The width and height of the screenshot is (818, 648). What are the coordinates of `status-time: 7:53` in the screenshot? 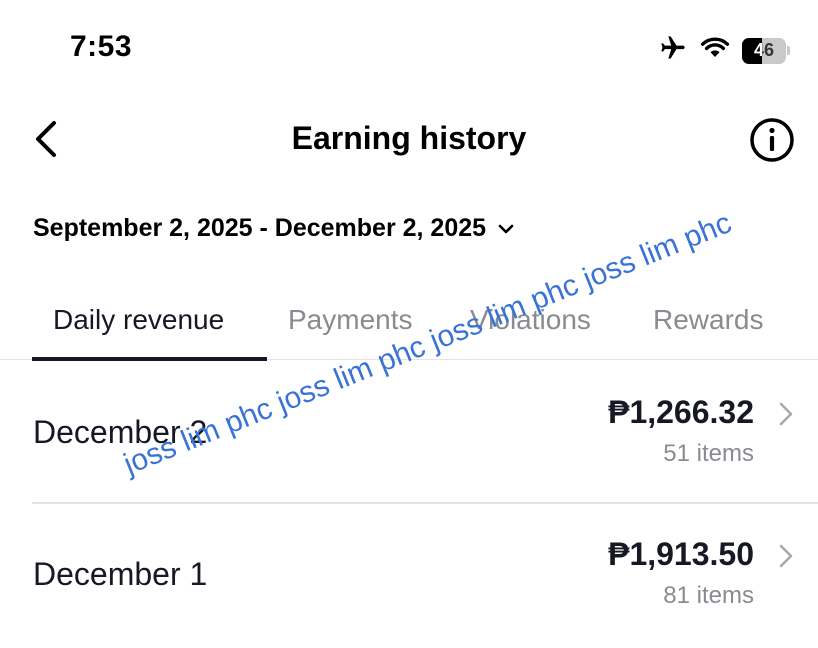 It's located at (101, 46).